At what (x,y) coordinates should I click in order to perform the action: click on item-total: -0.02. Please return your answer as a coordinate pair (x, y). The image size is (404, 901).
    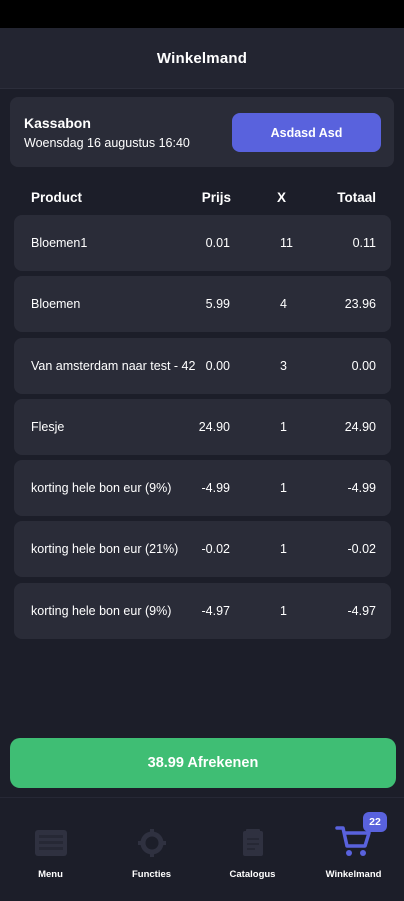
    Looking at the image, I should click on (362, 549).